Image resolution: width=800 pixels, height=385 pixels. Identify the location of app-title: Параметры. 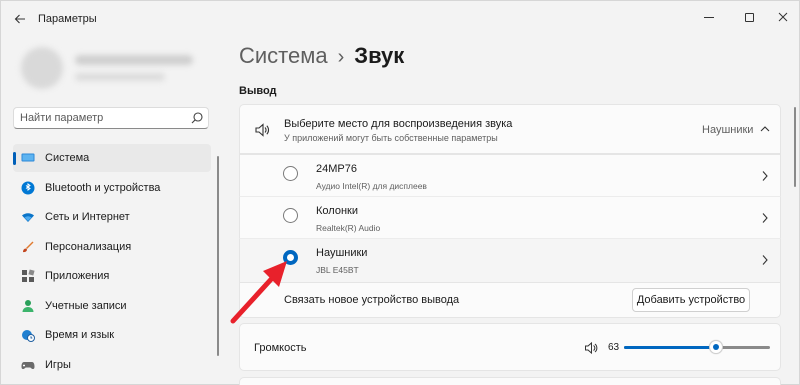
(67, 19).